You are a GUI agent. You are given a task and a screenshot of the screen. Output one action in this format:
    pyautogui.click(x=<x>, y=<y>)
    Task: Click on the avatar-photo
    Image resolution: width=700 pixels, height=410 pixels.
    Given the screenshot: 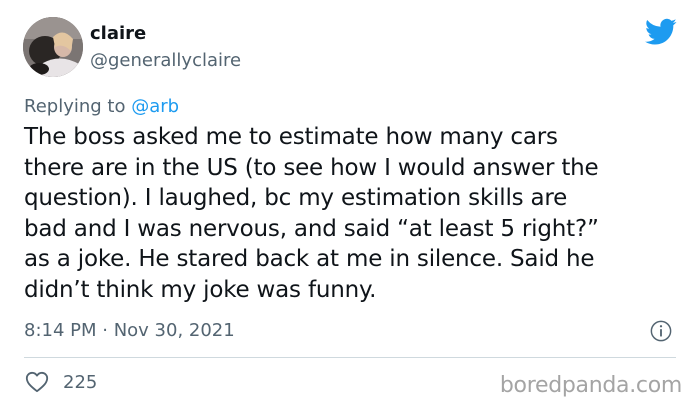 What is the action you would take?
    pyautogui.click(x=53, y=47)
    